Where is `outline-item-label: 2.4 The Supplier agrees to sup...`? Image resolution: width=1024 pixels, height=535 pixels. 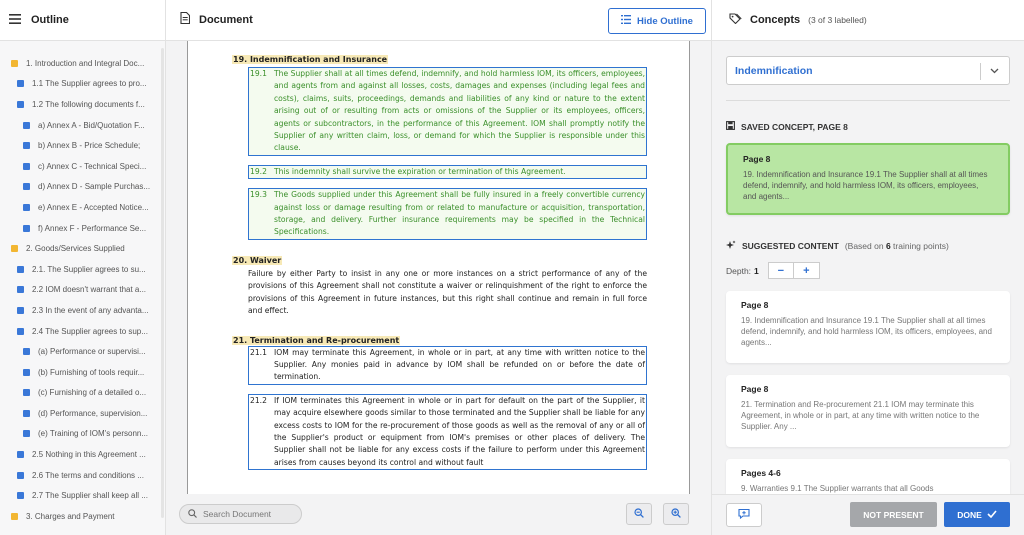 outline-item-label: 2.4 The Supplier agrees to sup... is located at coordinates (90, 331).